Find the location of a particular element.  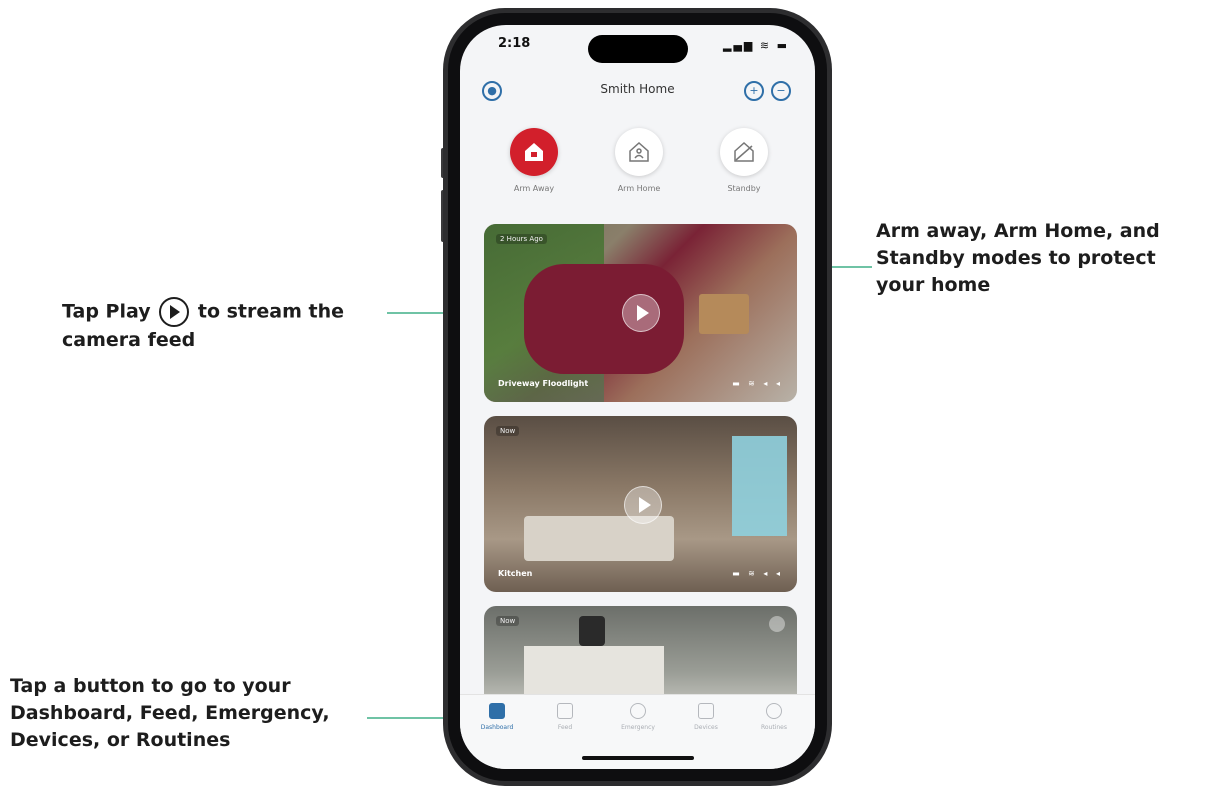

add-icon: + is located at coordinates (754, 91).